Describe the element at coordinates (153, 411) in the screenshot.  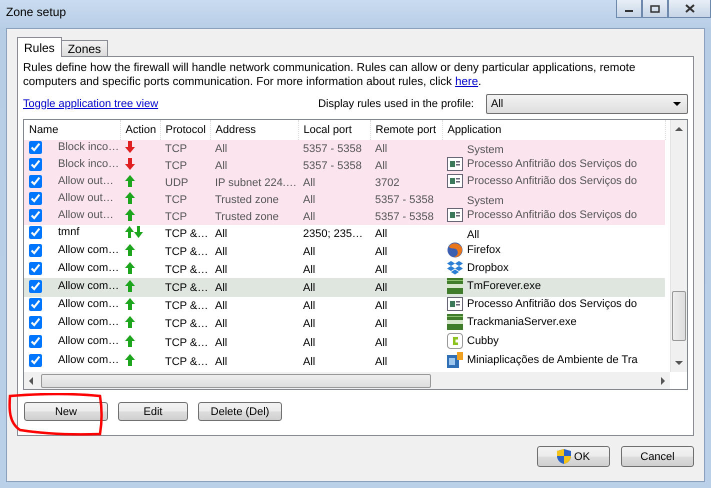
I see `action-button: Edit` at that location.